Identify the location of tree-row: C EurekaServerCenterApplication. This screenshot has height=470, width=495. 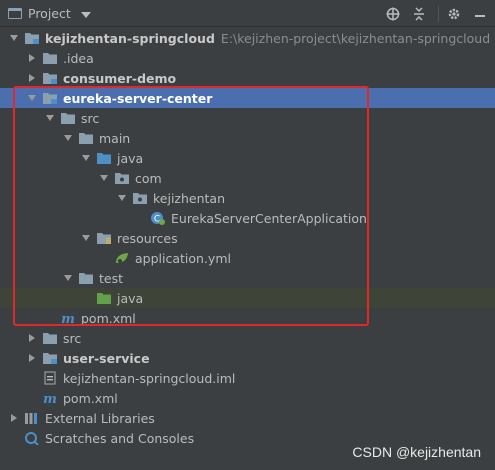
(247, 218).